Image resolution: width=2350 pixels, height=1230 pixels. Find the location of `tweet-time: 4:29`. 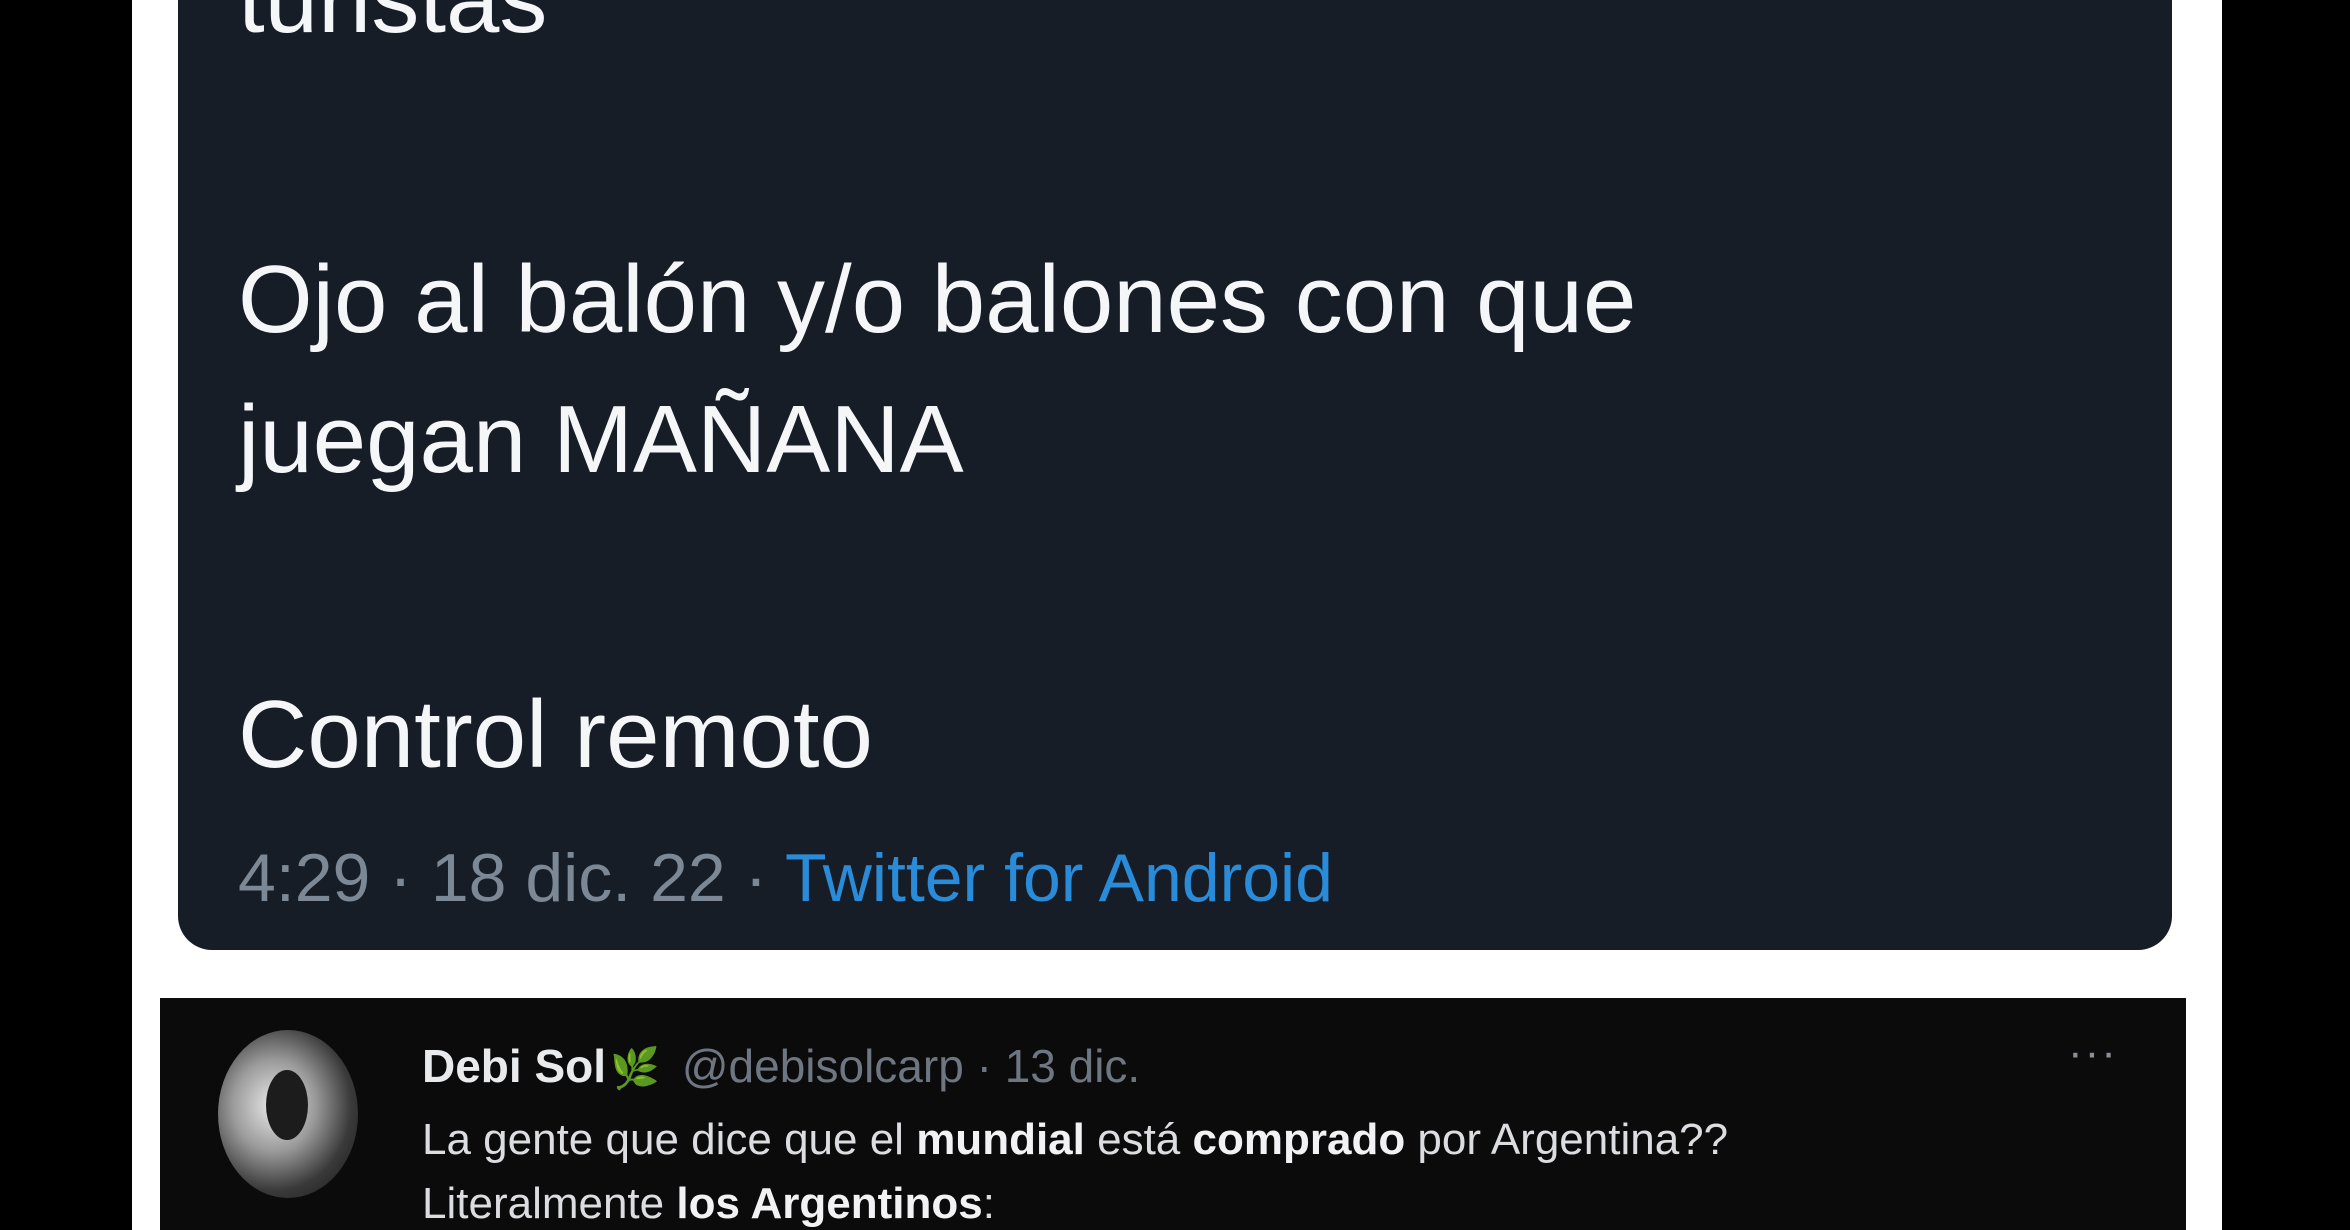

tweet-time: 4:29 is located at coordinates (304, 878).